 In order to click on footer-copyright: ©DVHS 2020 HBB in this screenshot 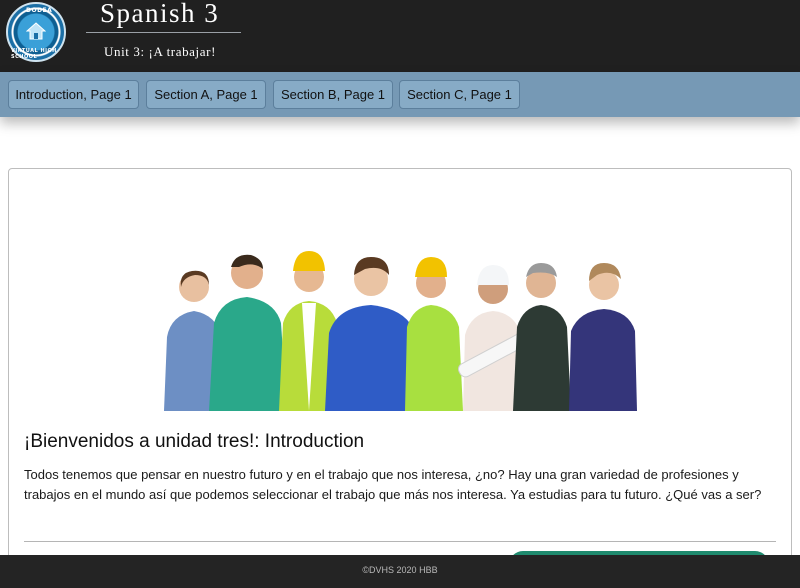, I will do `click(400, 570)`.